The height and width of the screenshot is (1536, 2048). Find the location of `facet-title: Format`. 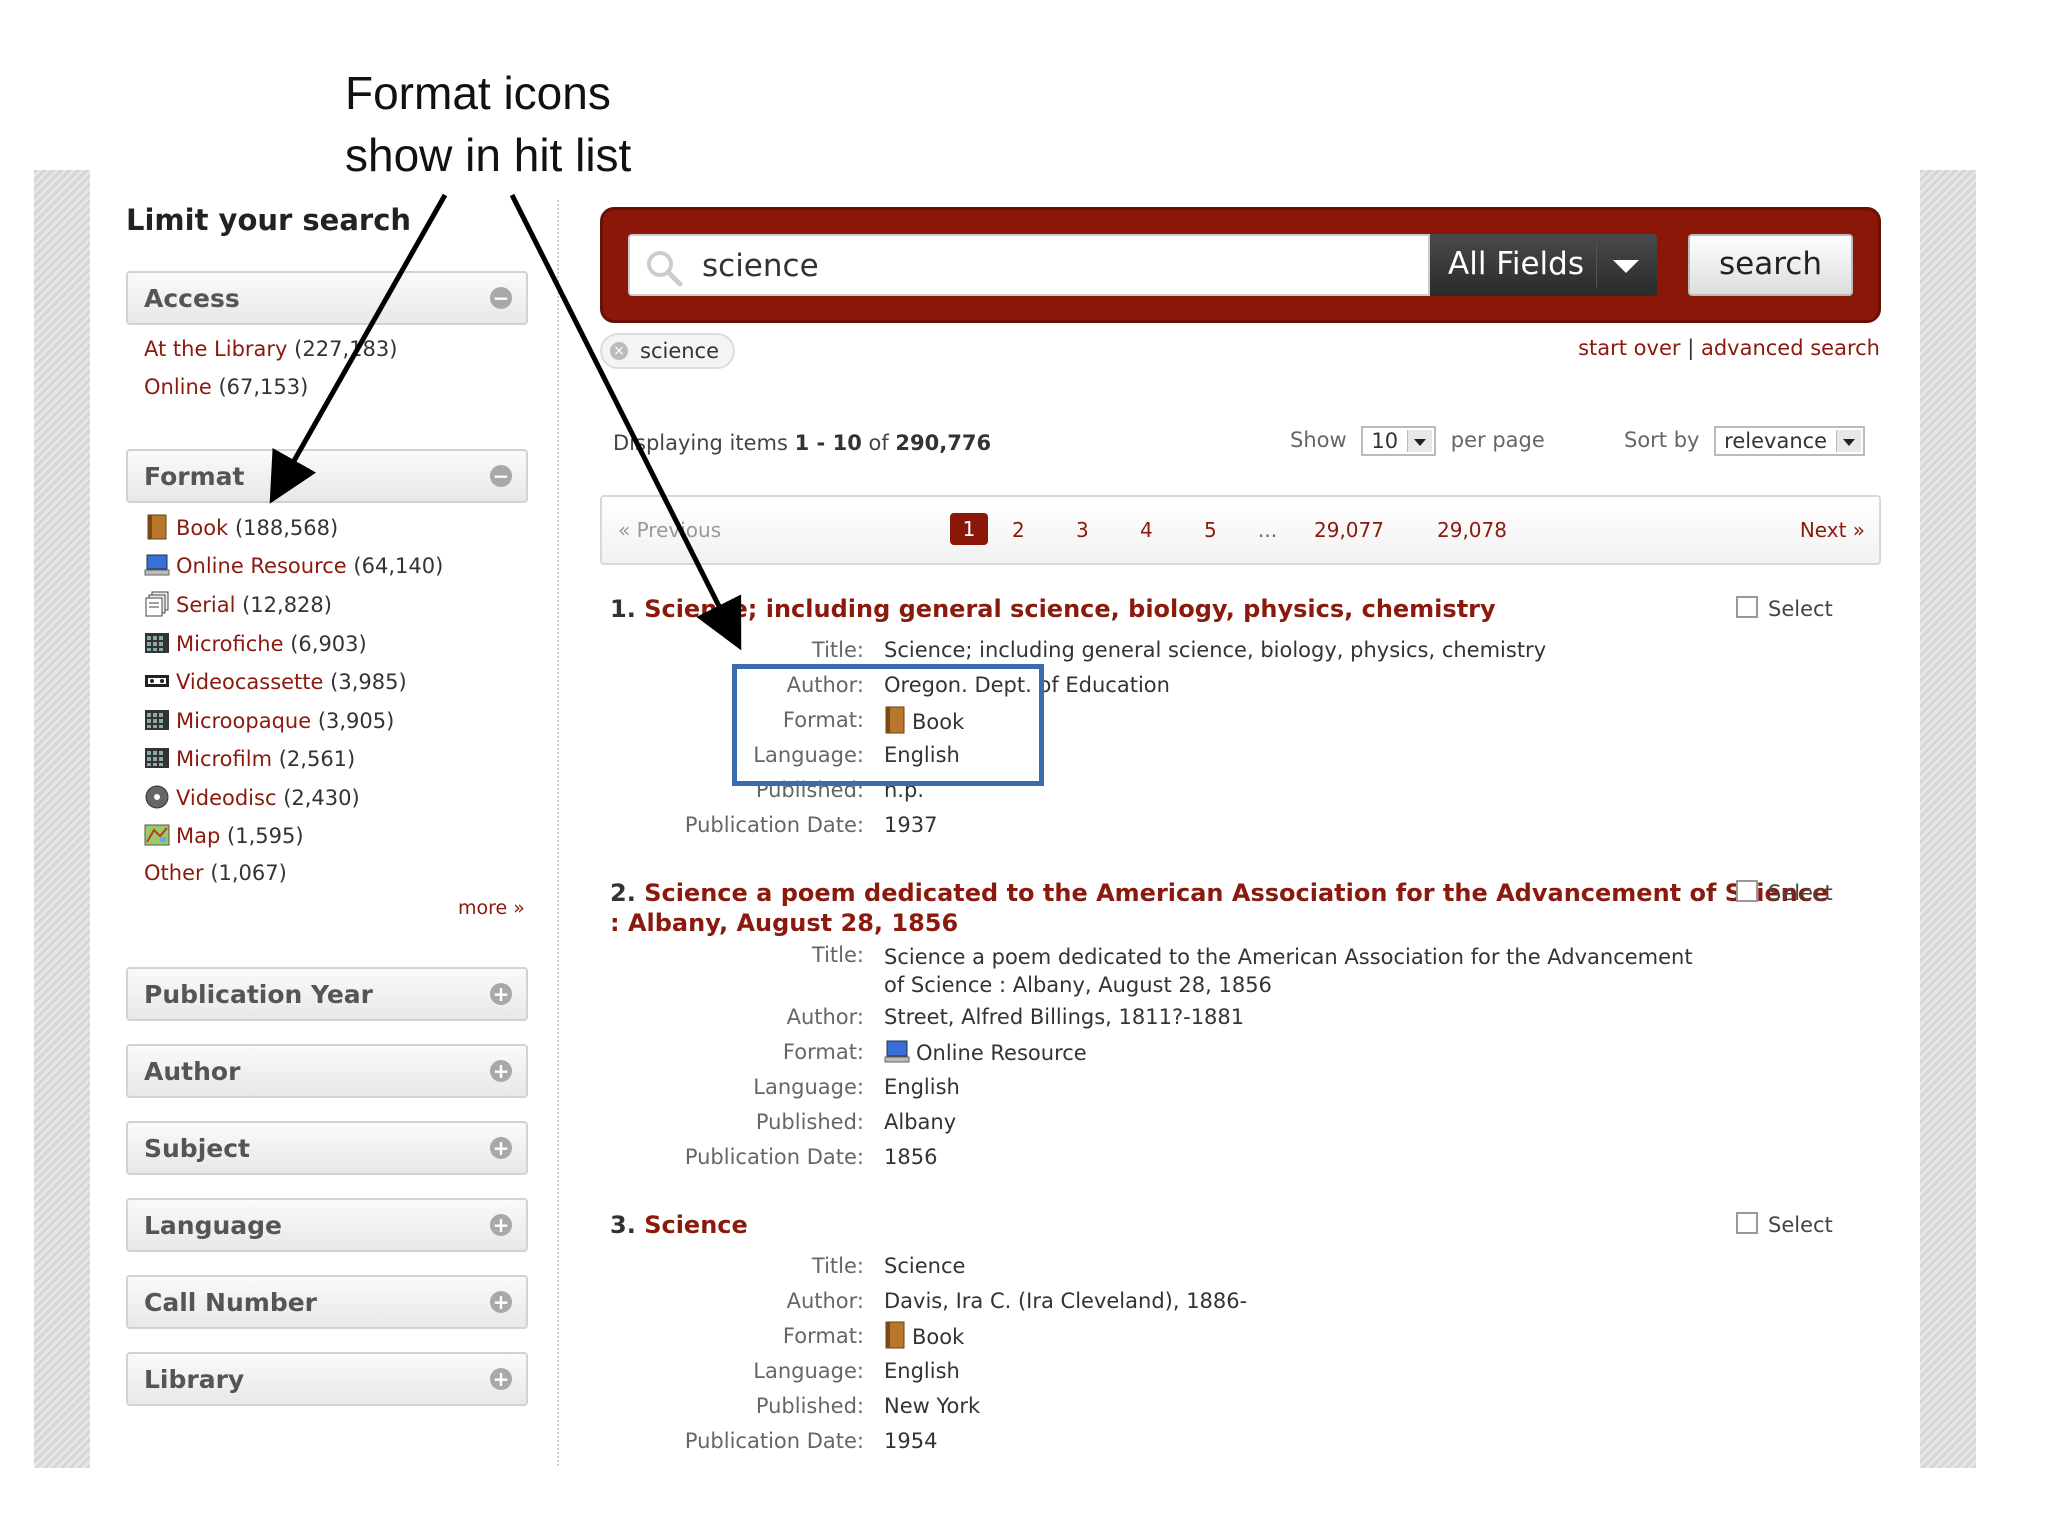

facet-title: Format is located at coordinates (194, 476).